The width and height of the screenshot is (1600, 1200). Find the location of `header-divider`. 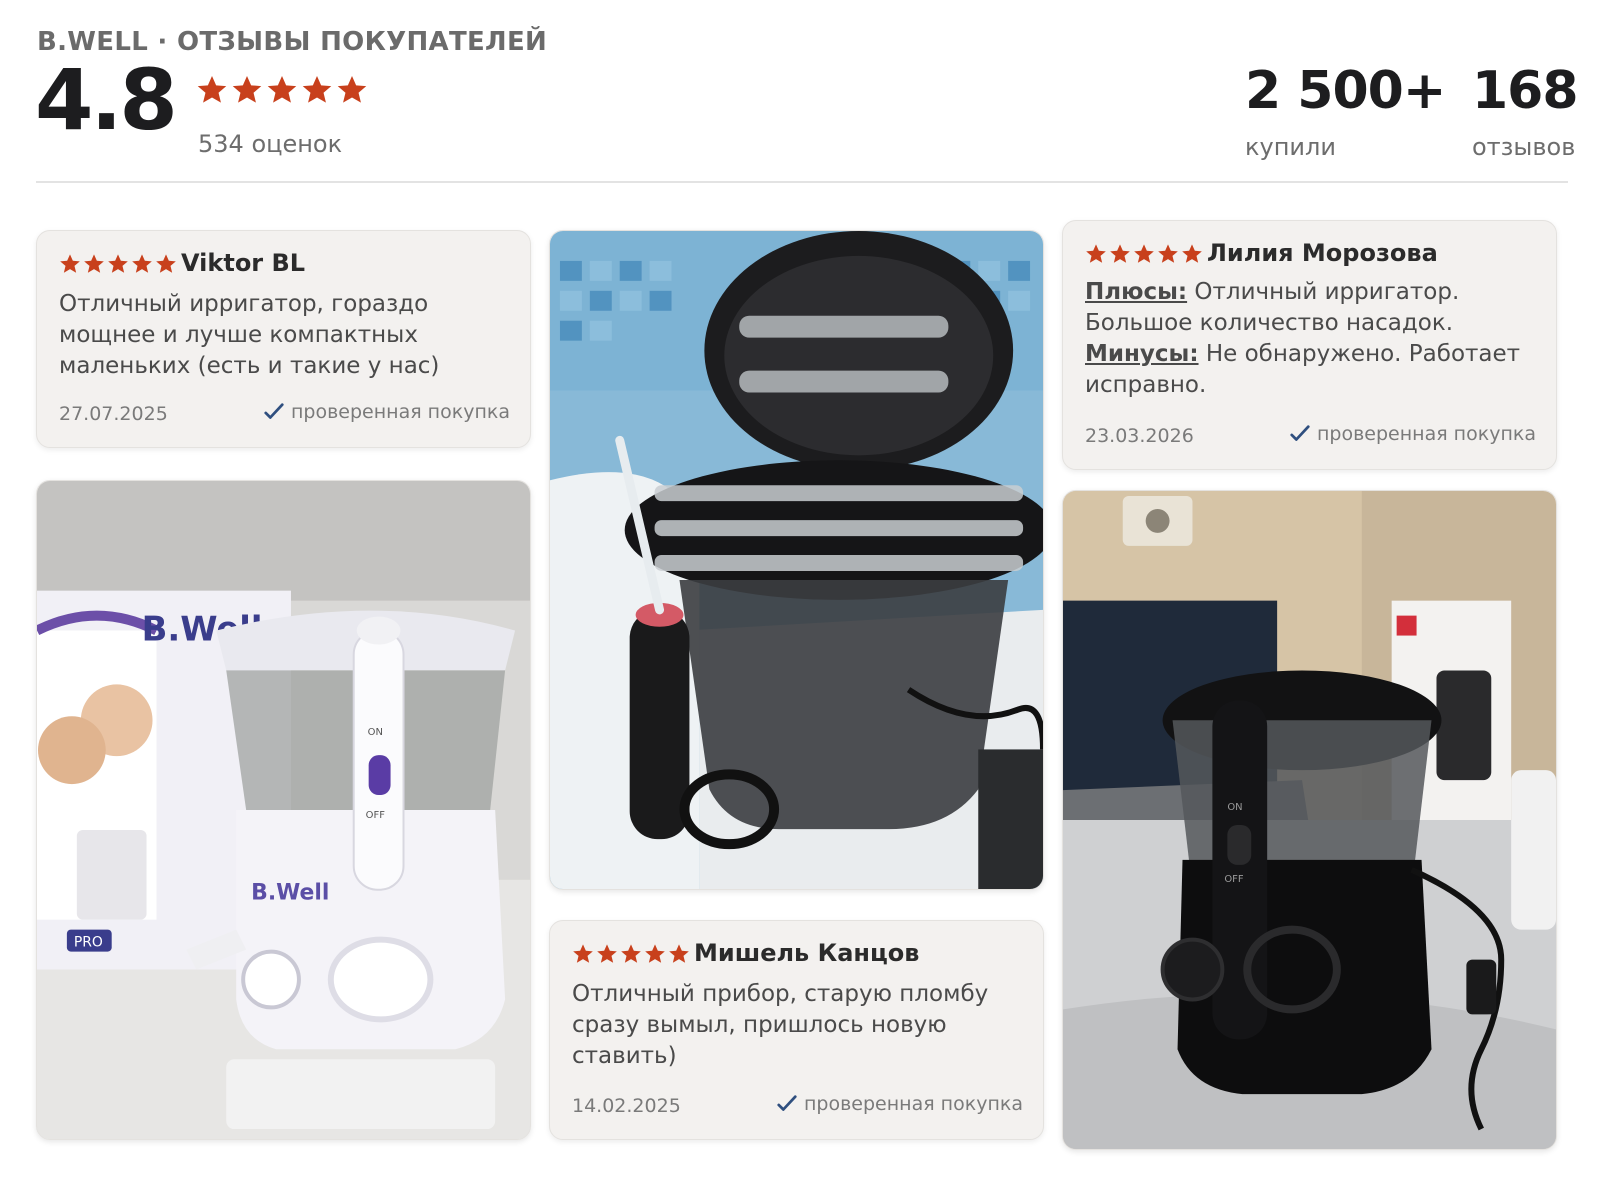

header-divider is located at coordinates (802, 182).